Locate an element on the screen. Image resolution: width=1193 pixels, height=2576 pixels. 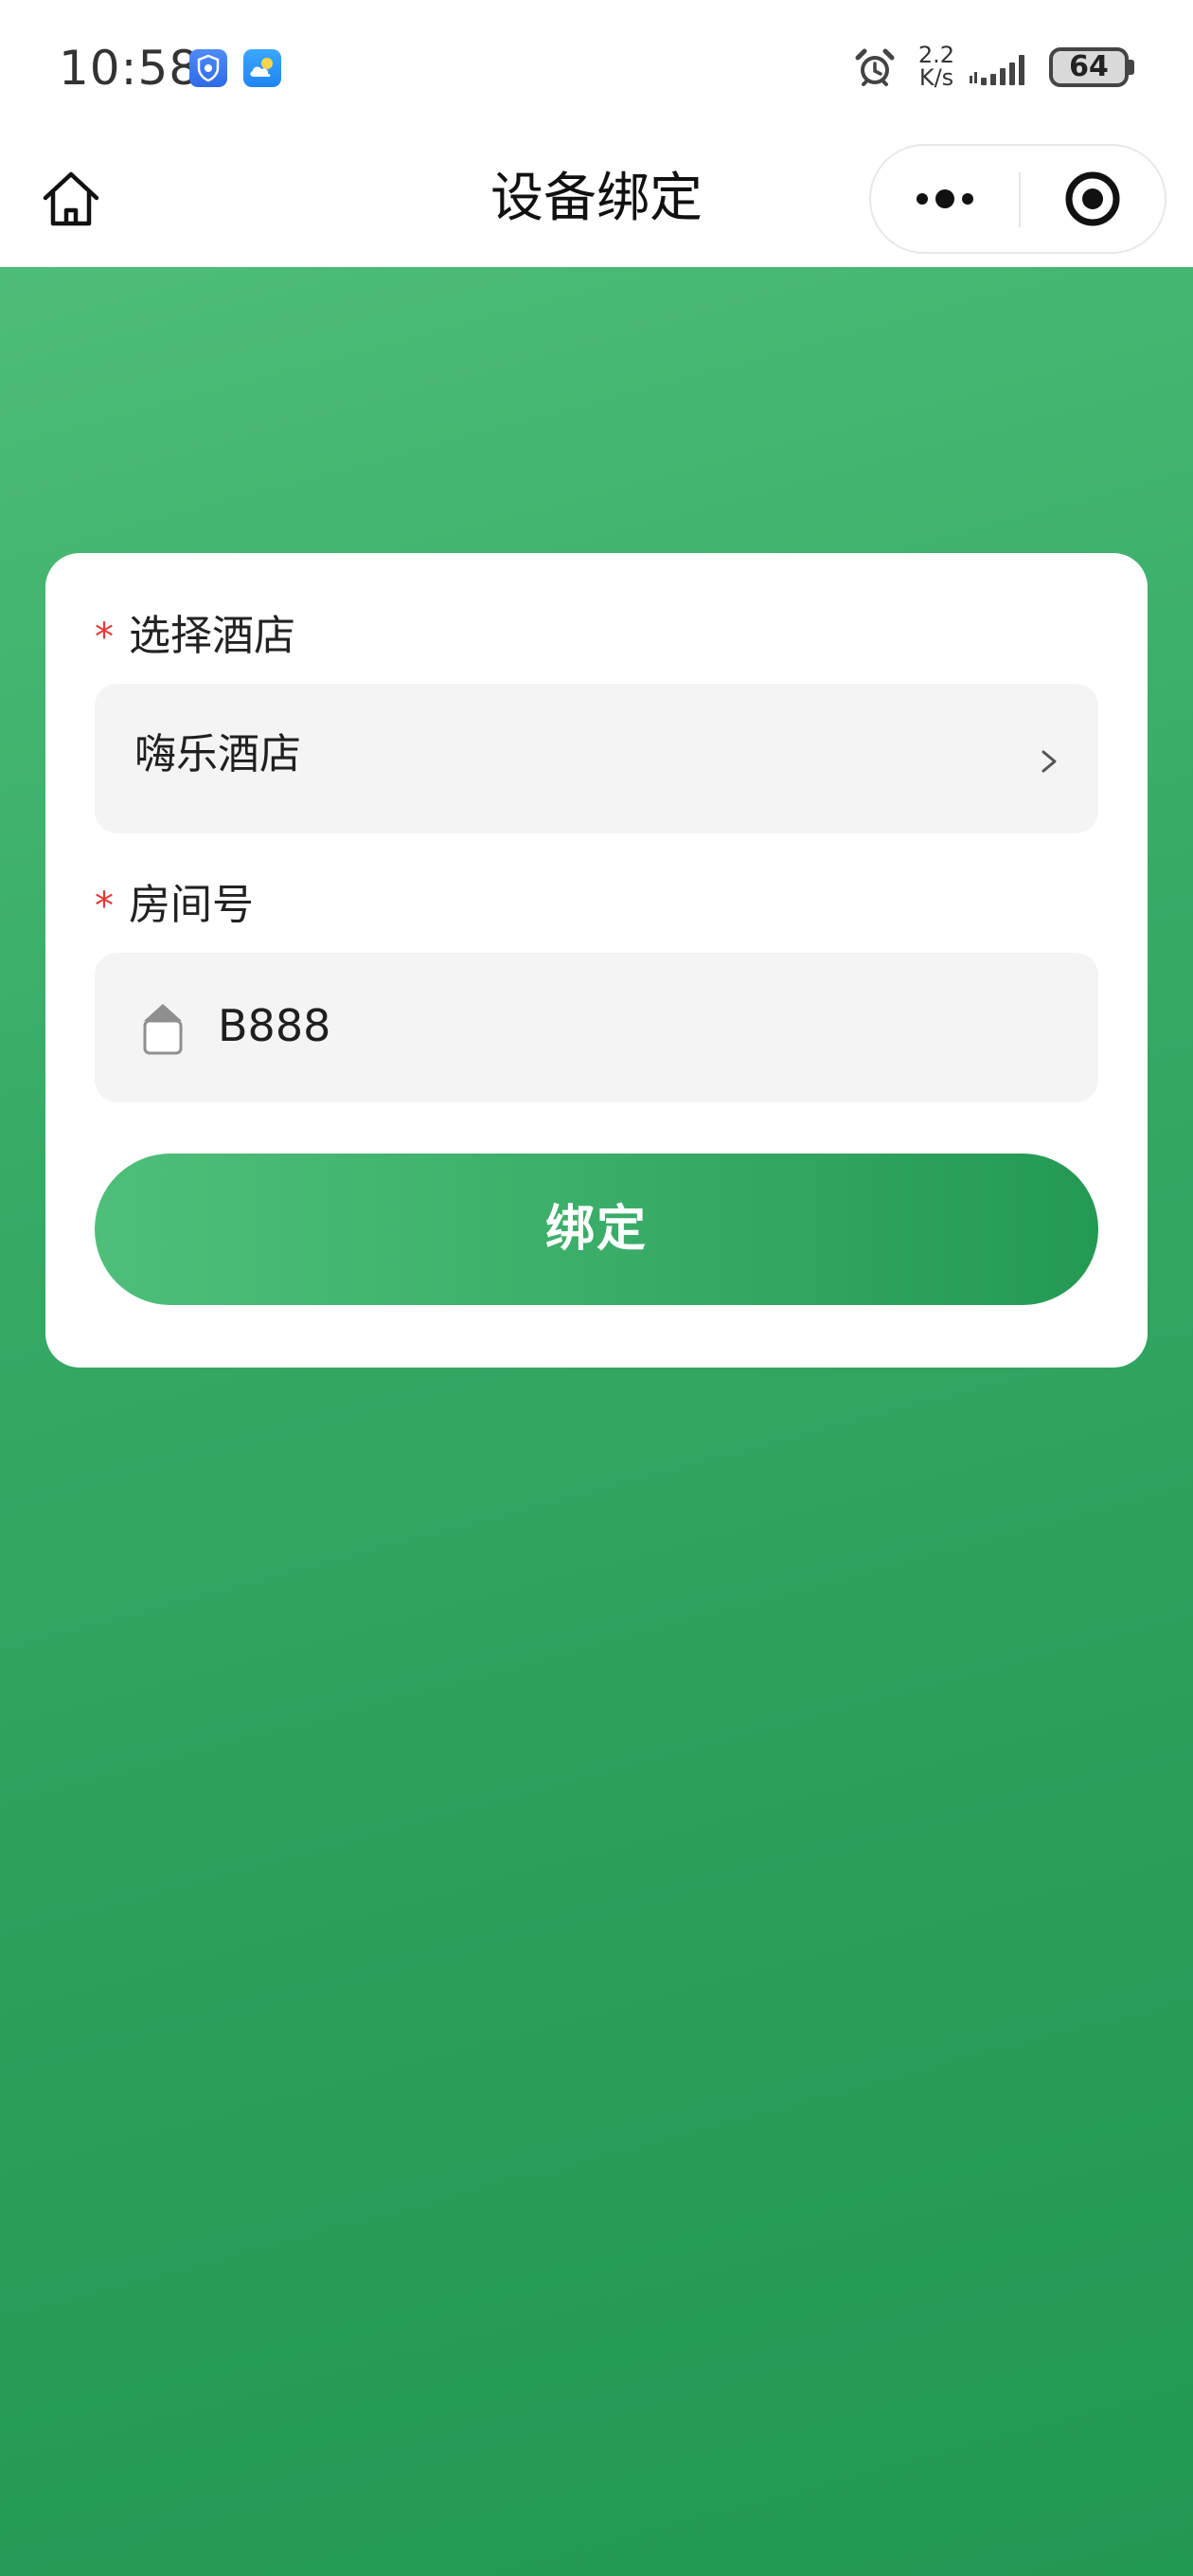
room-number-value: B888 is located at coordinates (274, 1025).